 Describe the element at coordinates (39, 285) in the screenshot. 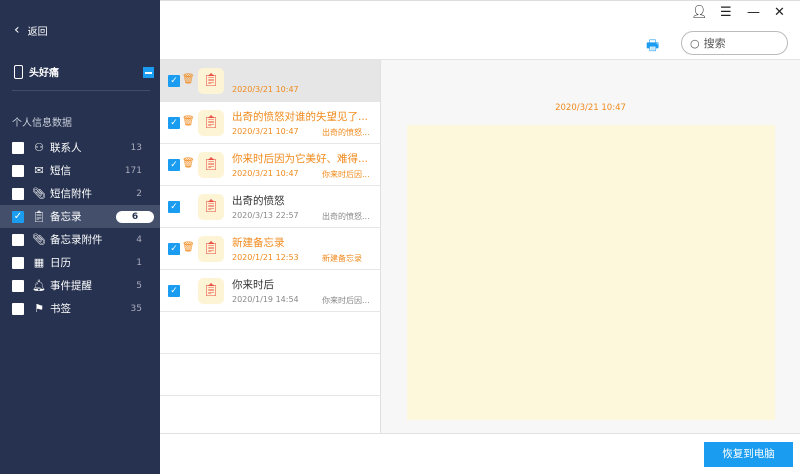

I see `bell-icon: 🔔︎` at that location.